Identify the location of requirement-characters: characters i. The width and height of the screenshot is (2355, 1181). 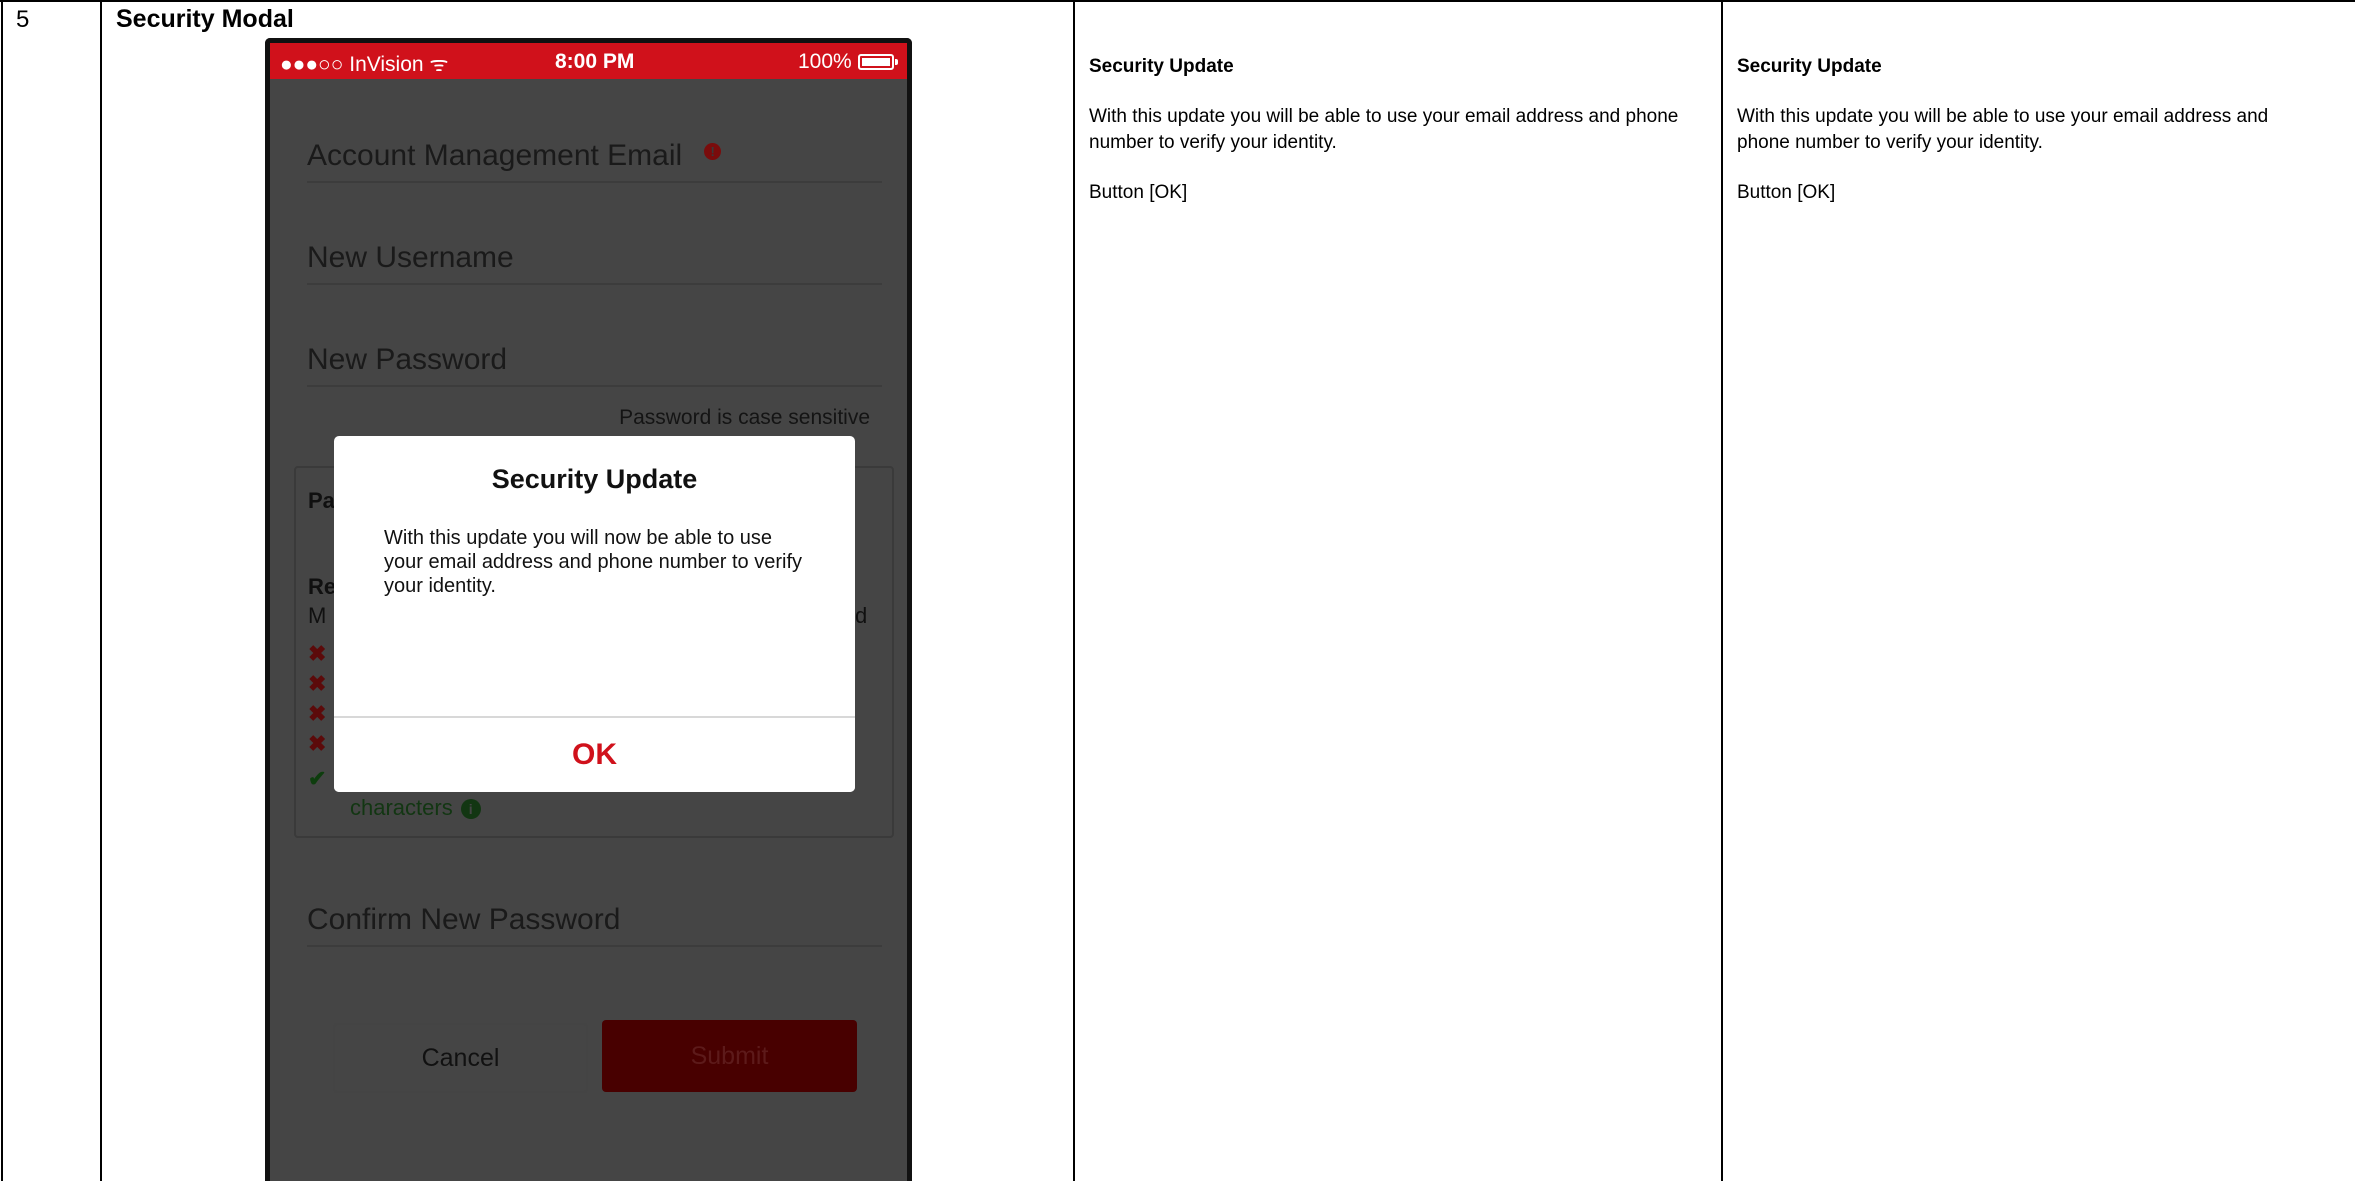
(415, 808).